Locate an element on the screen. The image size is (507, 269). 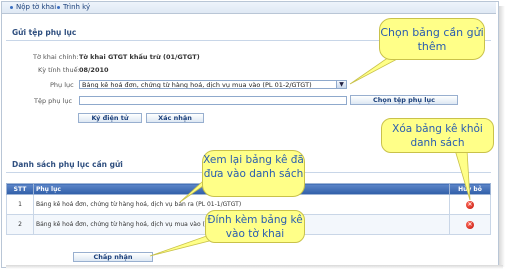
callout-arrow-remove is located at coordinates (462, 175).